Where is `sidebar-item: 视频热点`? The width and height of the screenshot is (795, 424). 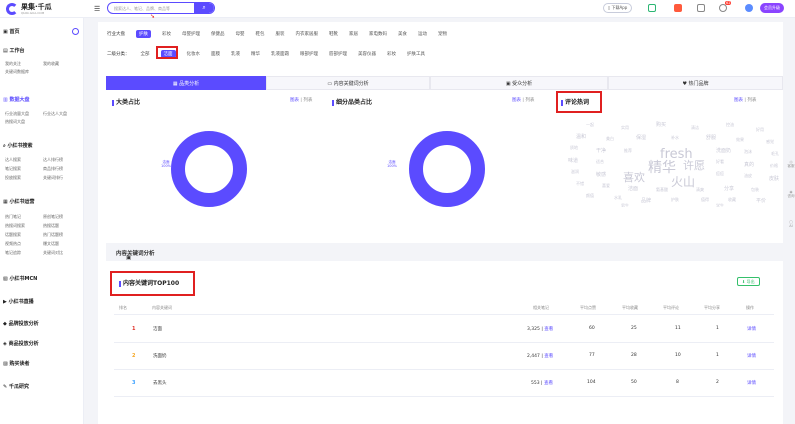
sidebar-item: 视频热点 is located at coordinates (13, 244).